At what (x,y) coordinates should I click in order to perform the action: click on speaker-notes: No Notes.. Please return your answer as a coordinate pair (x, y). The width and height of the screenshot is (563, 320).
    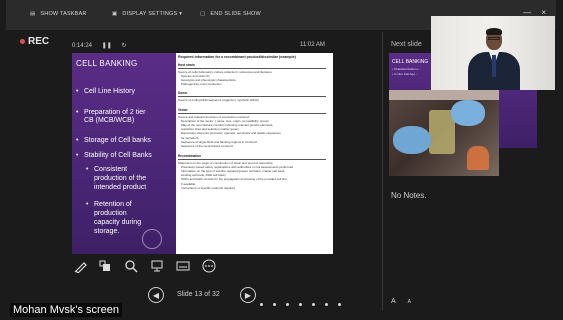
    Looking at the image, I should click on (409, 195).